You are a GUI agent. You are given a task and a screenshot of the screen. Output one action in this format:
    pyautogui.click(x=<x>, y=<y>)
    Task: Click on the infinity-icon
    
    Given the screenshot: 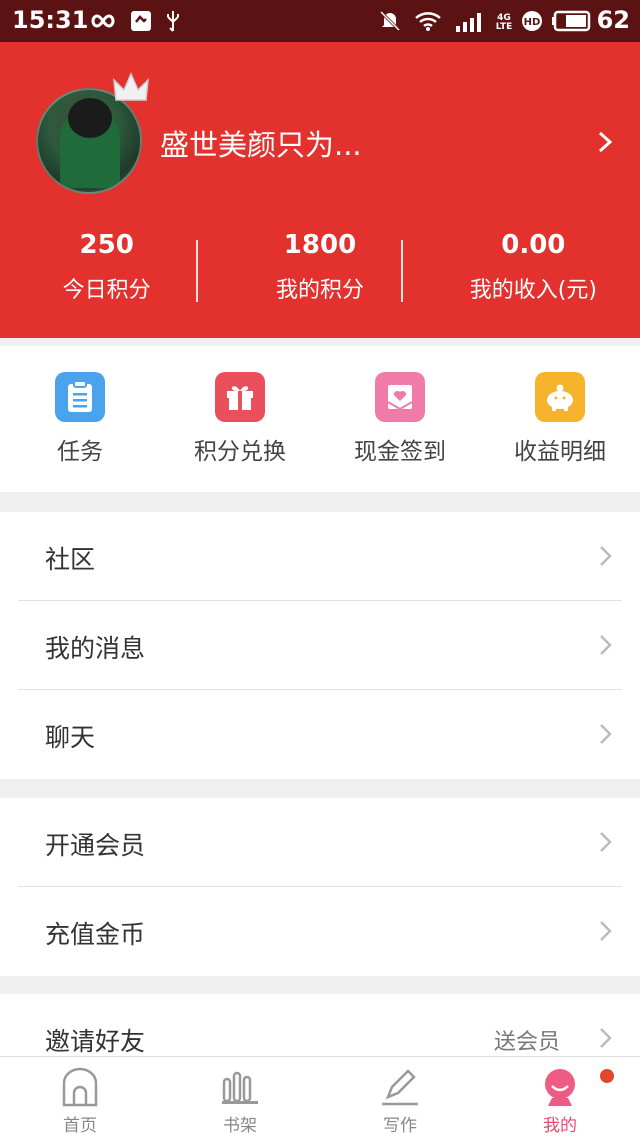 What is the action you would take?
    pyautogui.click(x=103, y=21)
    